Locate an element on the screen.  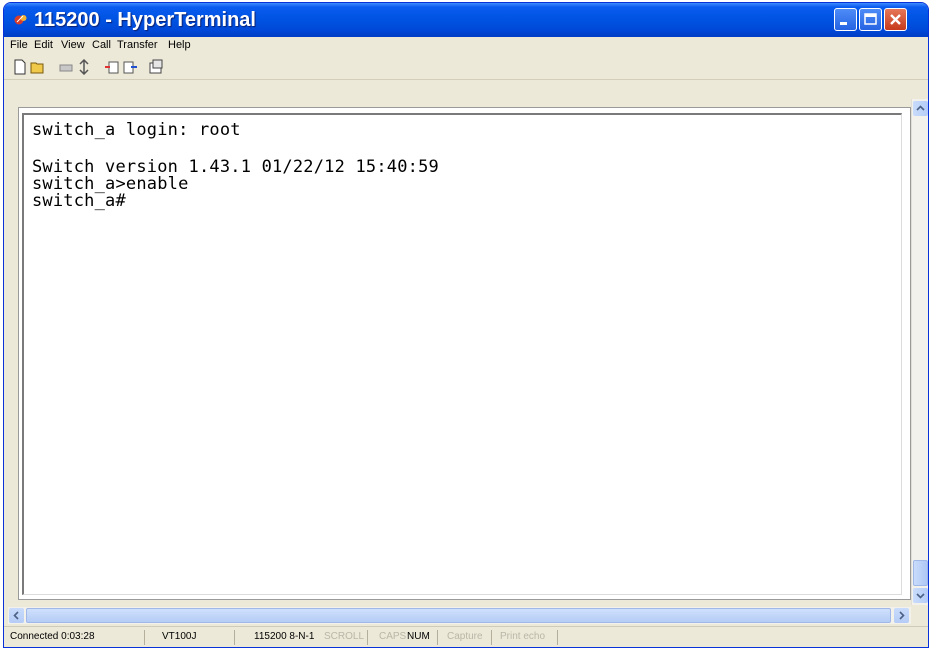
dial-icon is located at coordinates (84, 67).